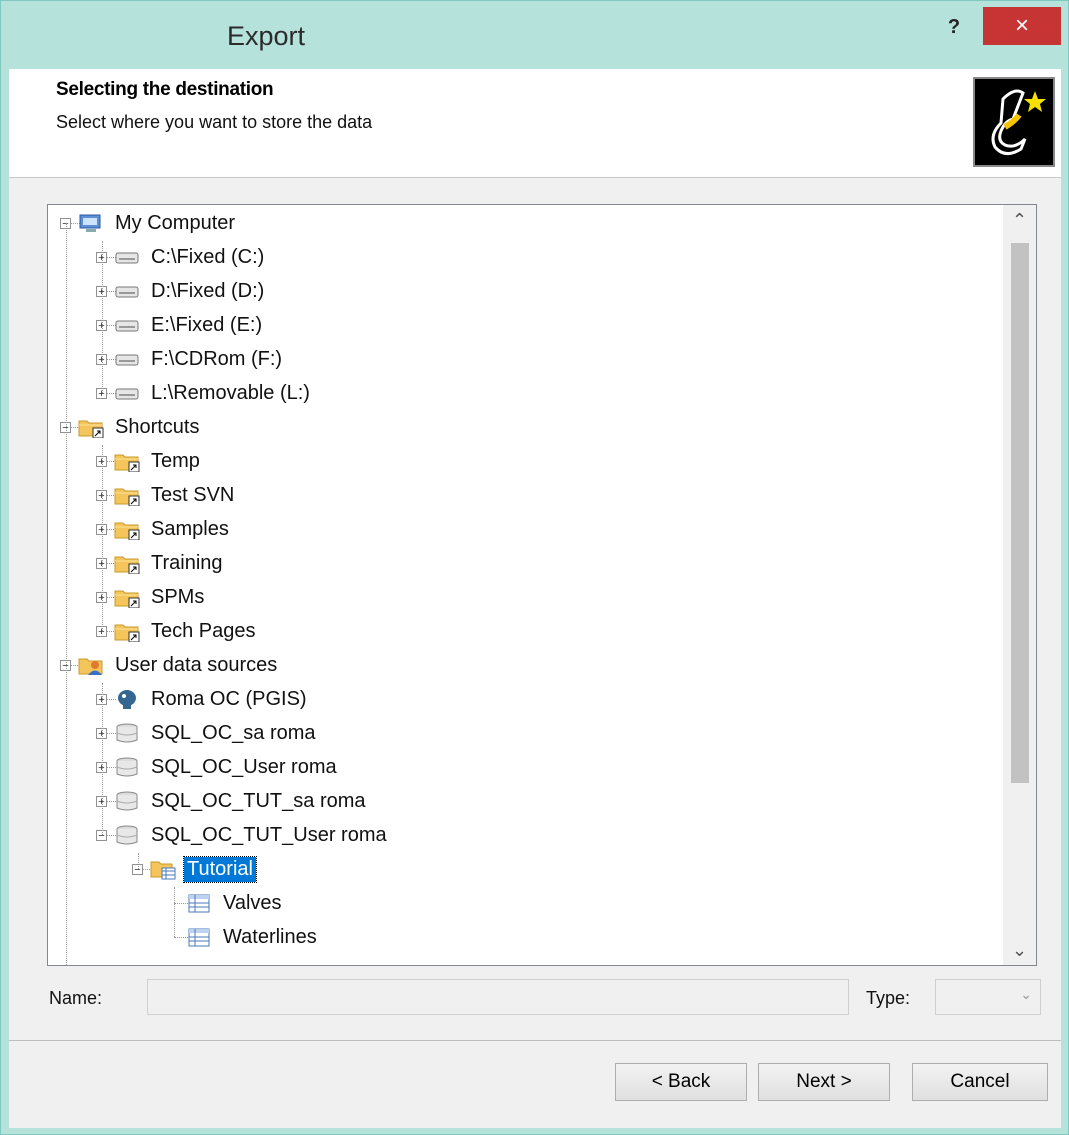 The image size is (1069, 1135). I want to click on vertical-scrollbar: ⌃ ⌄, so click(1019, 585).